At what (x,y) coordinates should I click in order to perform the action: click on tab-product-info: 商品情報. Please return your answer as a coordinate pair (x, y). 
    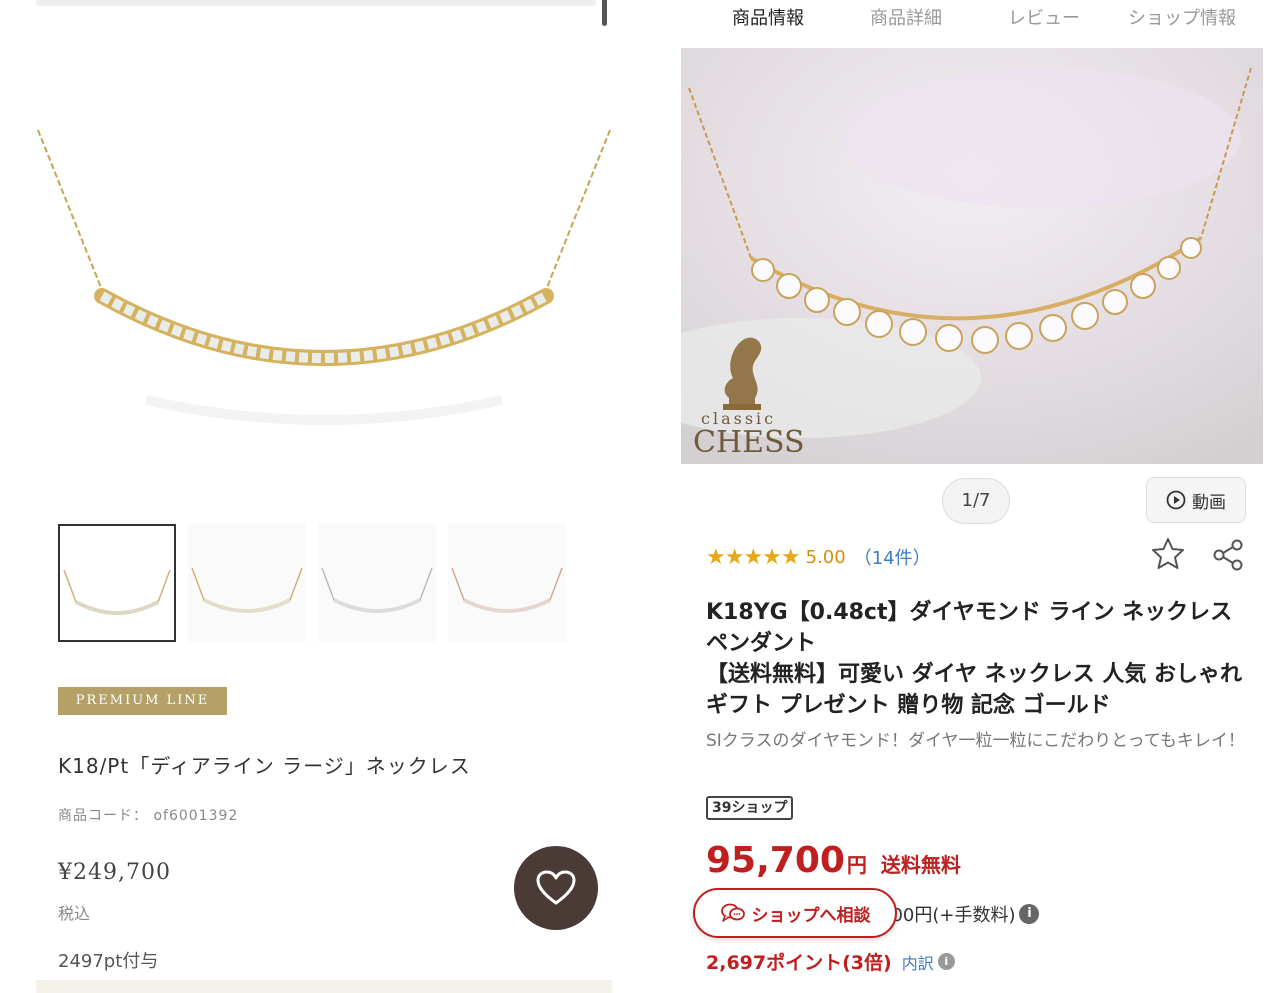
    Looking at the image, I should click on (768, 17).